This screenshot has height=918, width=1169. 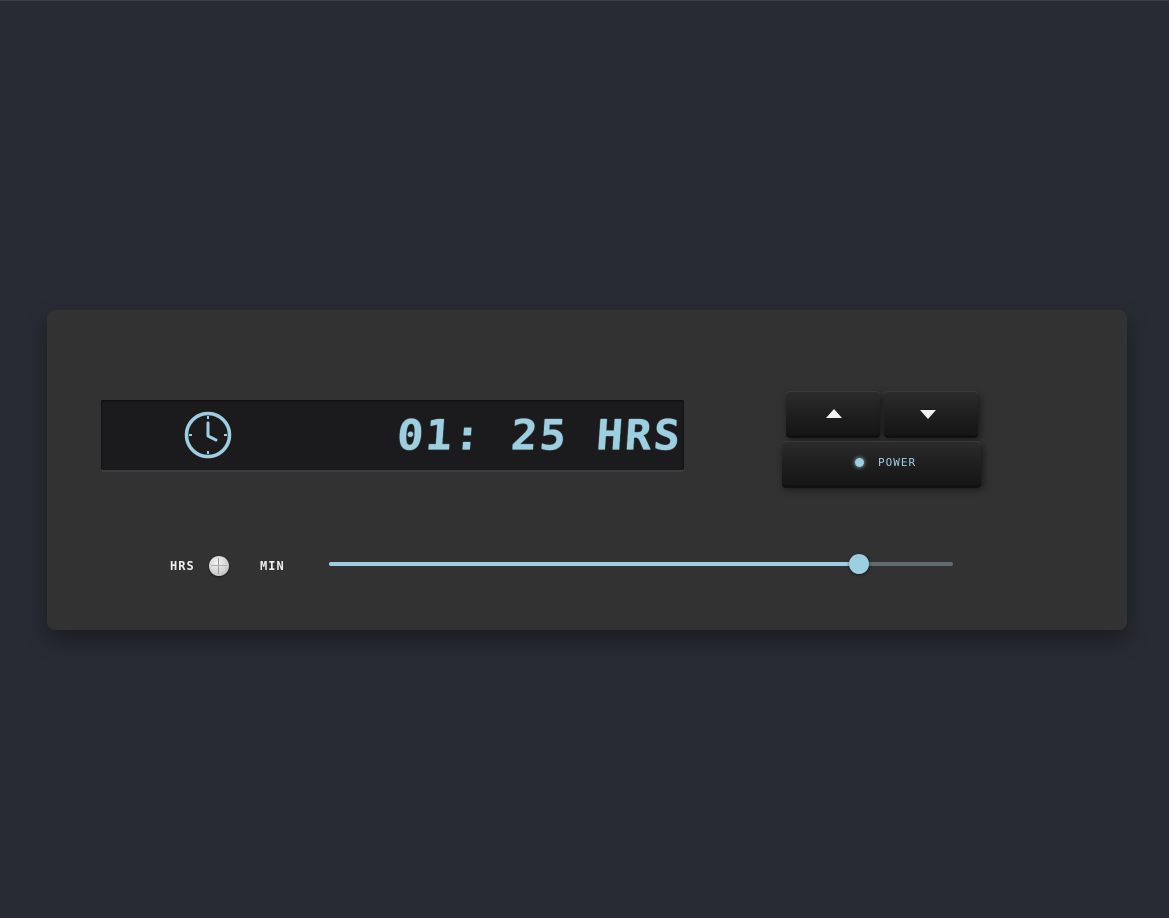 I want to click on power-button: POWER, so click(x=881, y=463).